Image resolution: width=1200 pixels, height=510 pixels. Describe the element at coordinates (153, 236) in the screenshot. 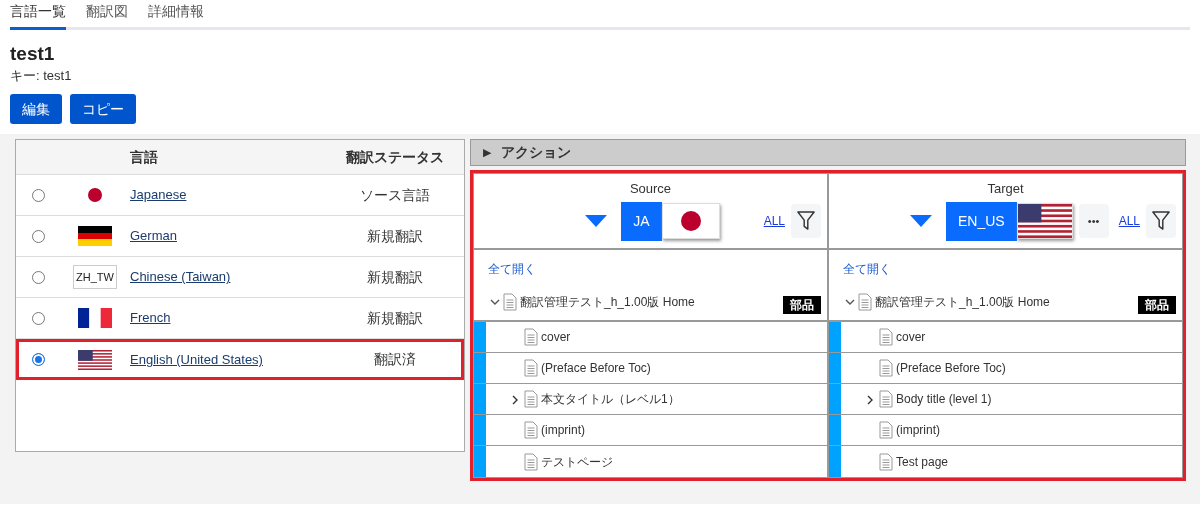

I see `language-link: German` at that location.